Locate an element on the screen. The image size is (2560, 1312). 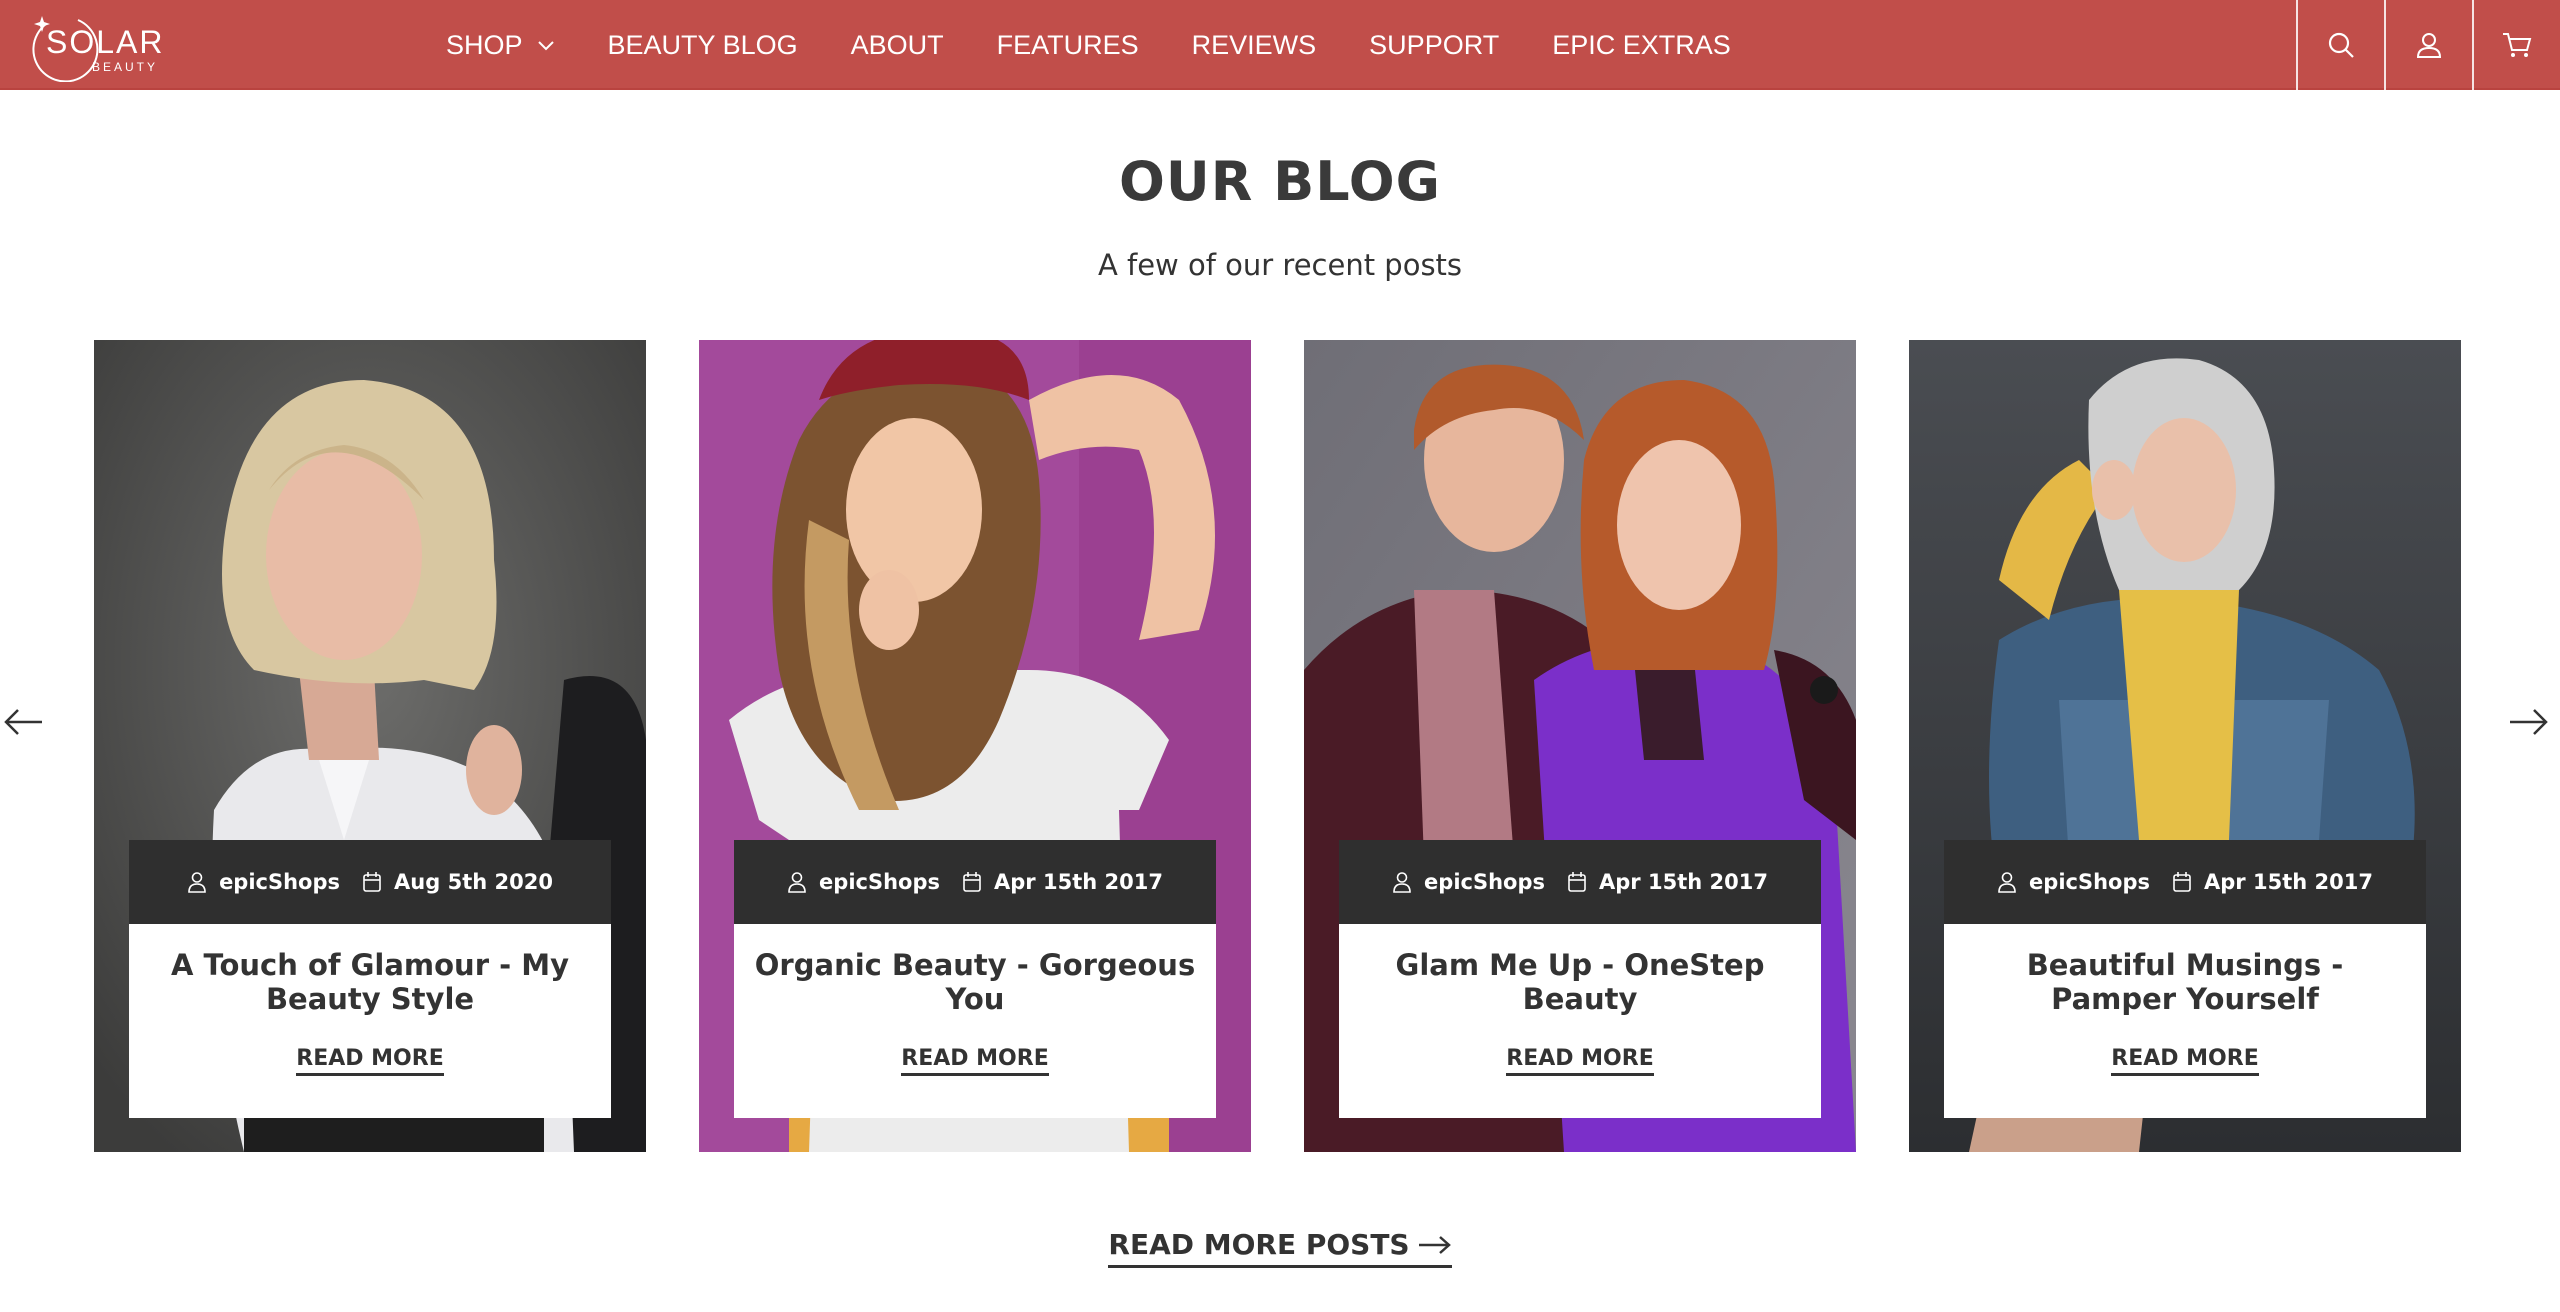
nav-support: SUPPORT is located at coordinates (1434, 45).